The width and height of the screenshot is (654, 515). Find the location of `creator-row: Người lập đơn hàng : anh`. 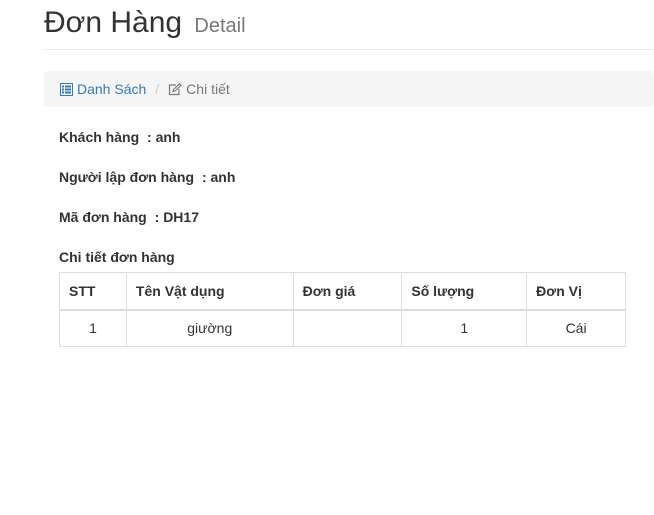

creator-row: Người lập đơn hàng : anh is located at coordinates (147, 177).